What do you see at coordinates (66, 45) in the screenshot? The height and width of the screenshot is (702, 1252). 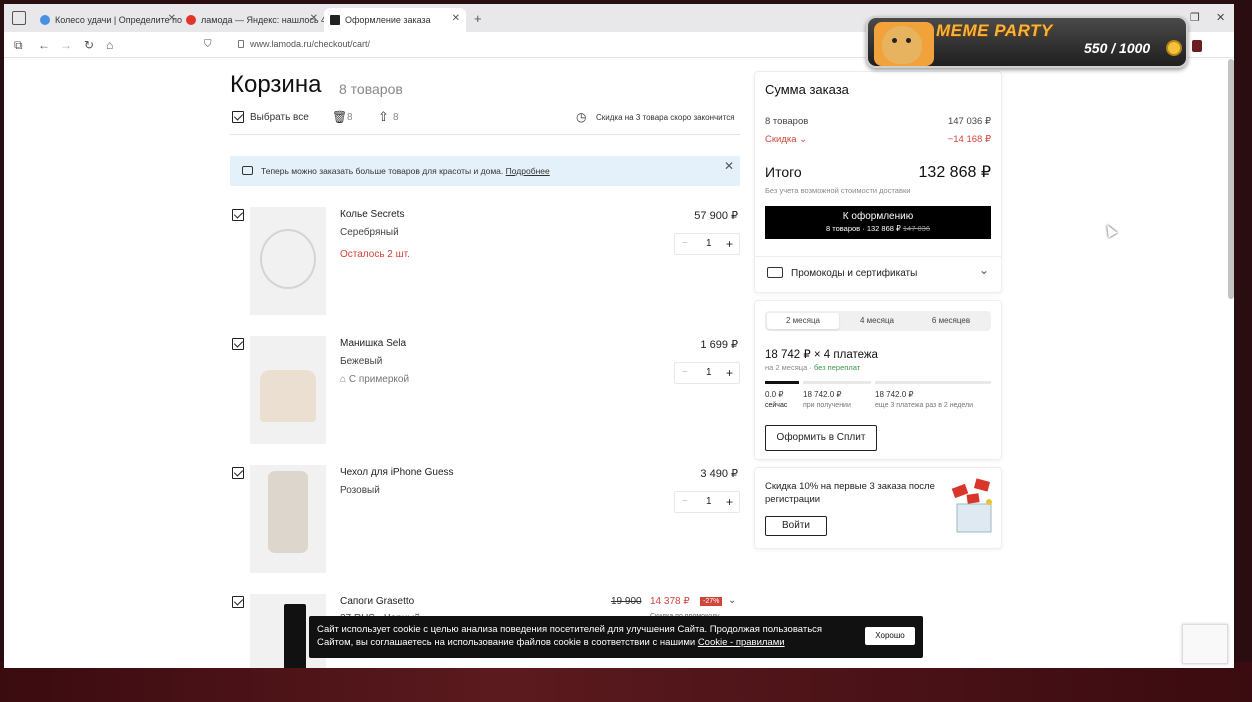 I see `forward-icon: →` at bounding box center [66, 45].